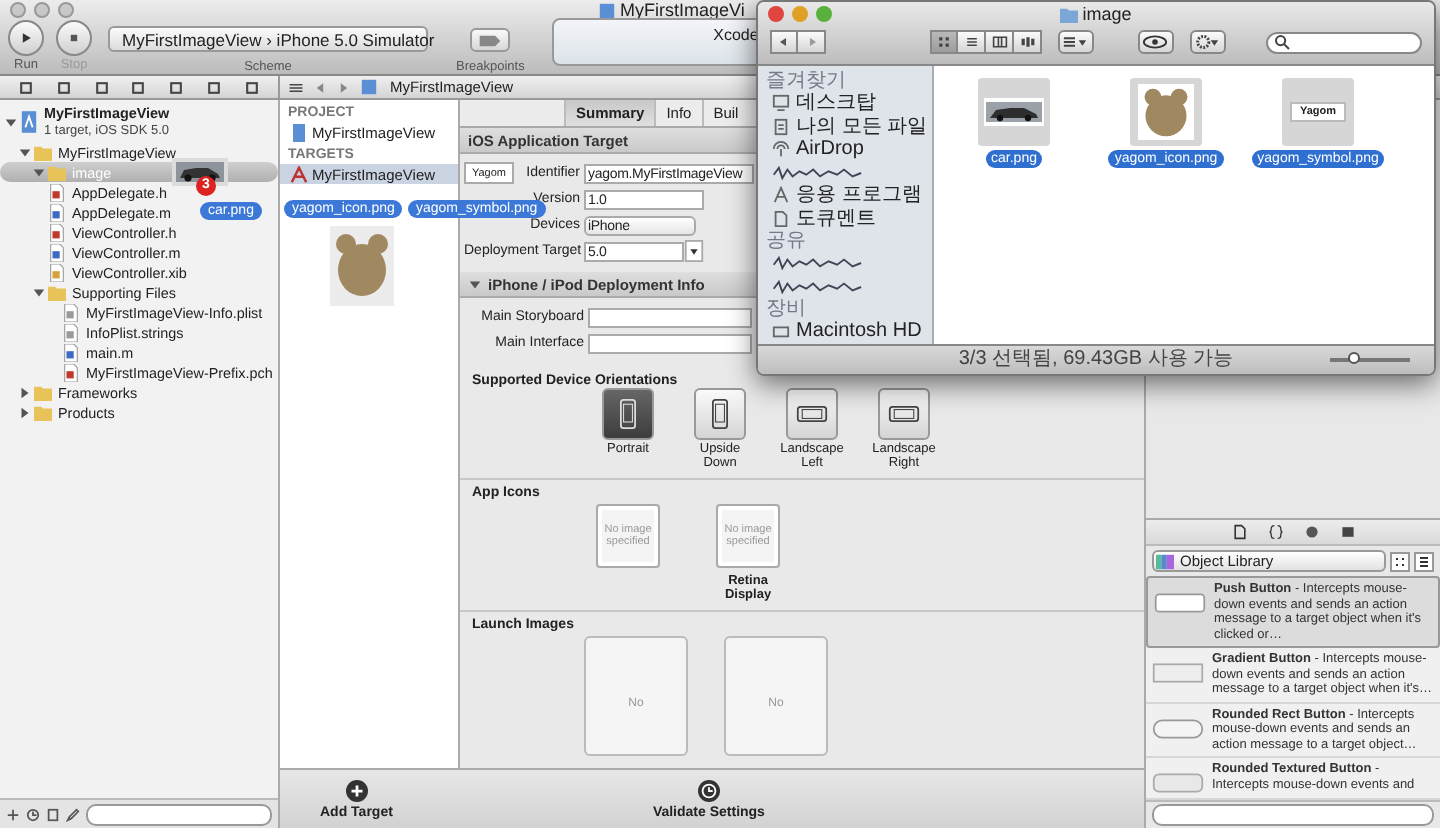  What do you see at coordinates (787, 241) in the screenshot?
I see `sidebar-heading: 공유` at bounding box center [787, 241].